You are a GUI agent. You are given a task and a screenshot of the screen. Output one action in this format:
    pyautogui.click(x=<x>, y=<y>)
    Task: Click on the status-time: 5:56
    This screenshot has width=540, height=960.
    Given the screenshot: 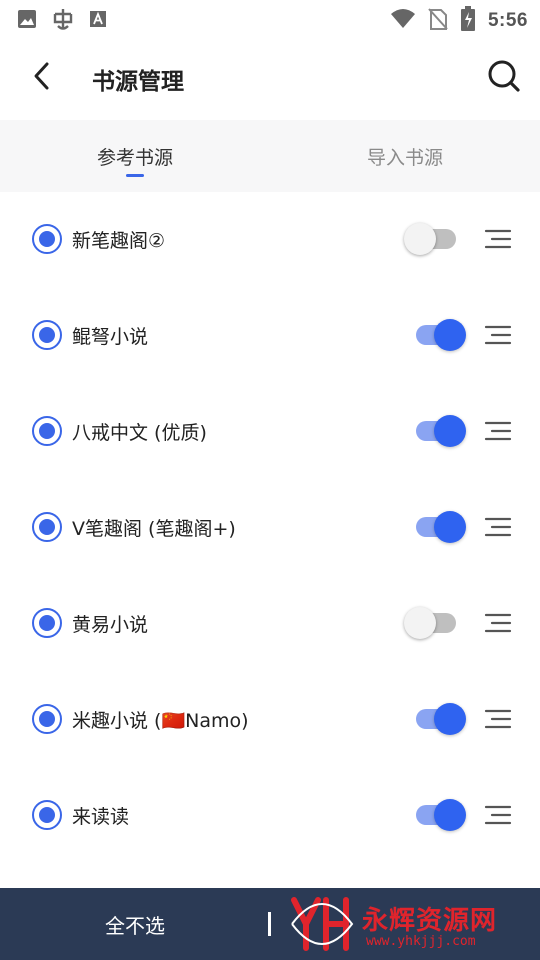 What is the action you would take?
    pyautogui.click(x=507, y=20)
    